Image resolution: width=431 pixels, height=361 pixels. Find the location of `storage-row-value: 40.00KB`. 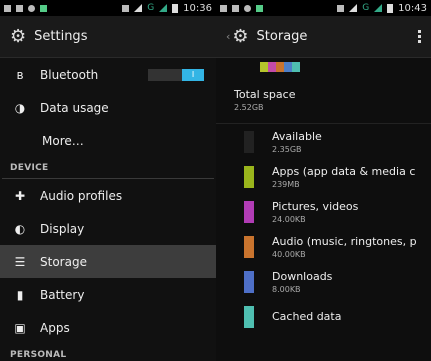

storage-row-value: 40.00KB is located at coordinates (289, 254).